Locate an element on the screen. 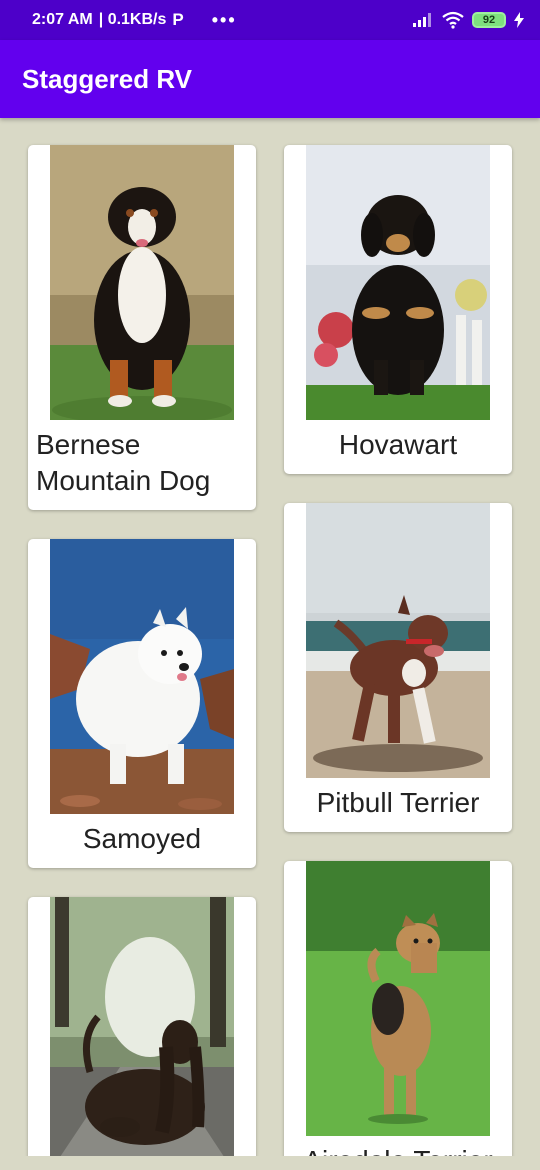 Image resolution: width=540 pixels, height=1170 pixels. dog-card-samoyed: Samoyed is located at coordinates (142, 703).